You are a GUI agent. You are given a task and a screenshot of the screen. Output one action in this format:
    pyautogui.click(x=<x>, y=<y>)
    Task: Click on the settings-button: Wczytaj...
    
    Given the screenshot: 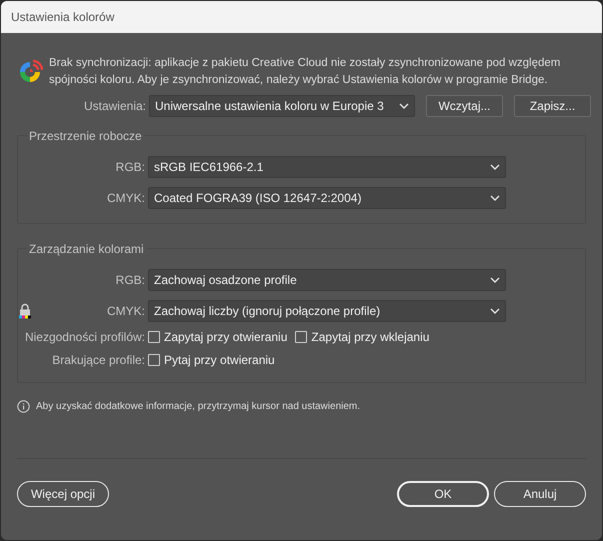 What is the action you would take?
    pyautogui.click(x=464, y=106)
    